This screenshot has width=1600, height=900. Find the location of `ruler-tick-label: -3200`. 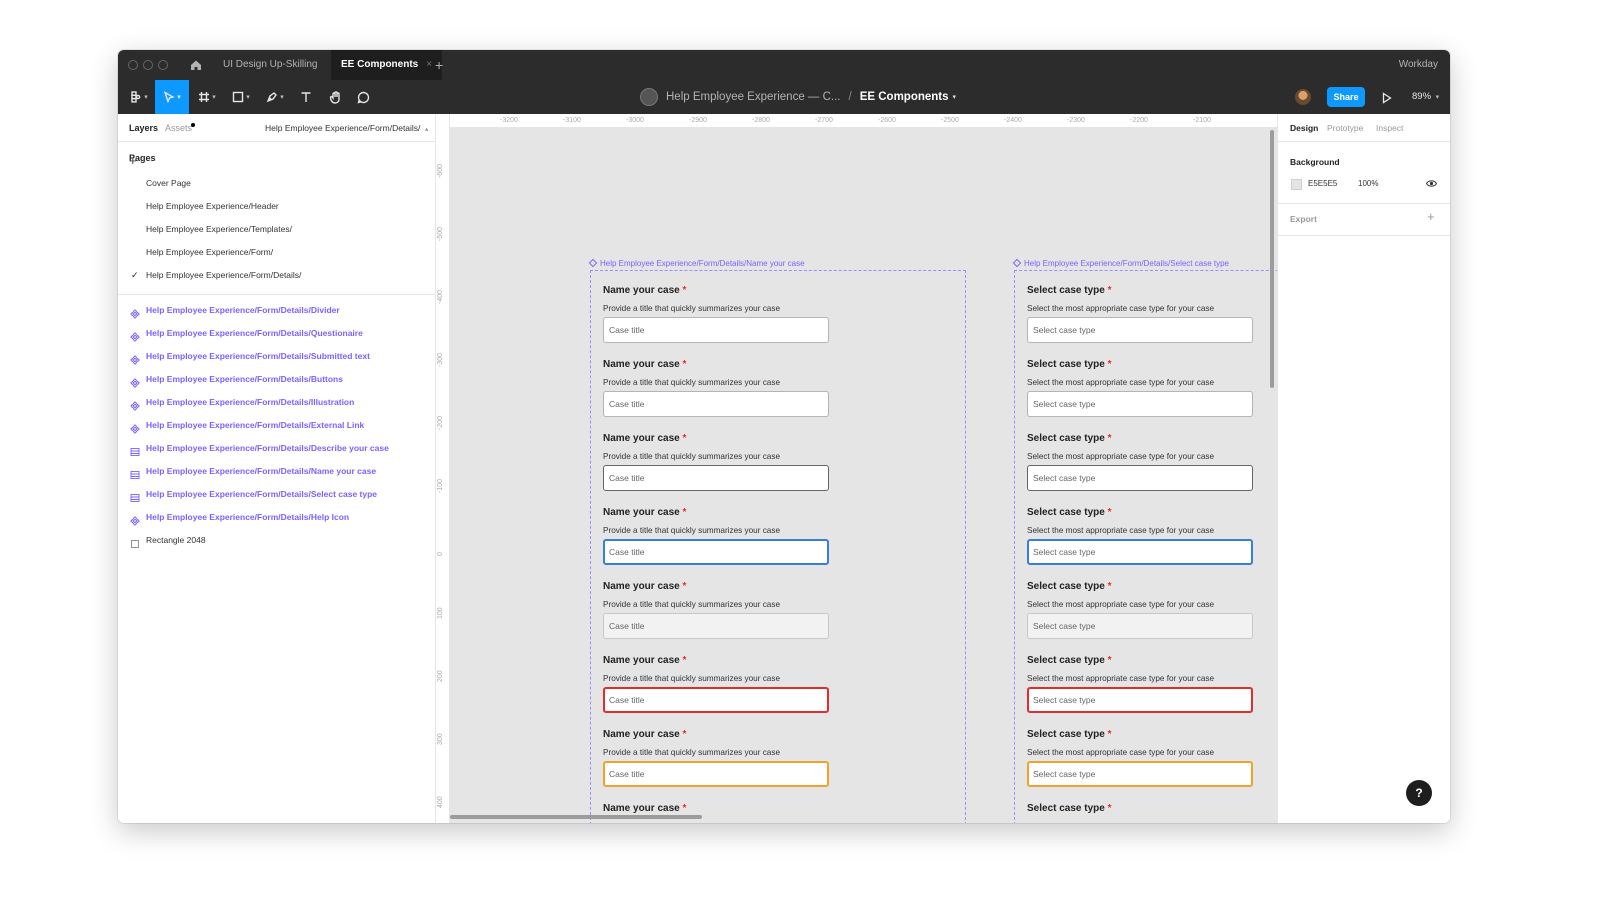

ruler-tick-label: -3200 is located at coordinates (509, 120).